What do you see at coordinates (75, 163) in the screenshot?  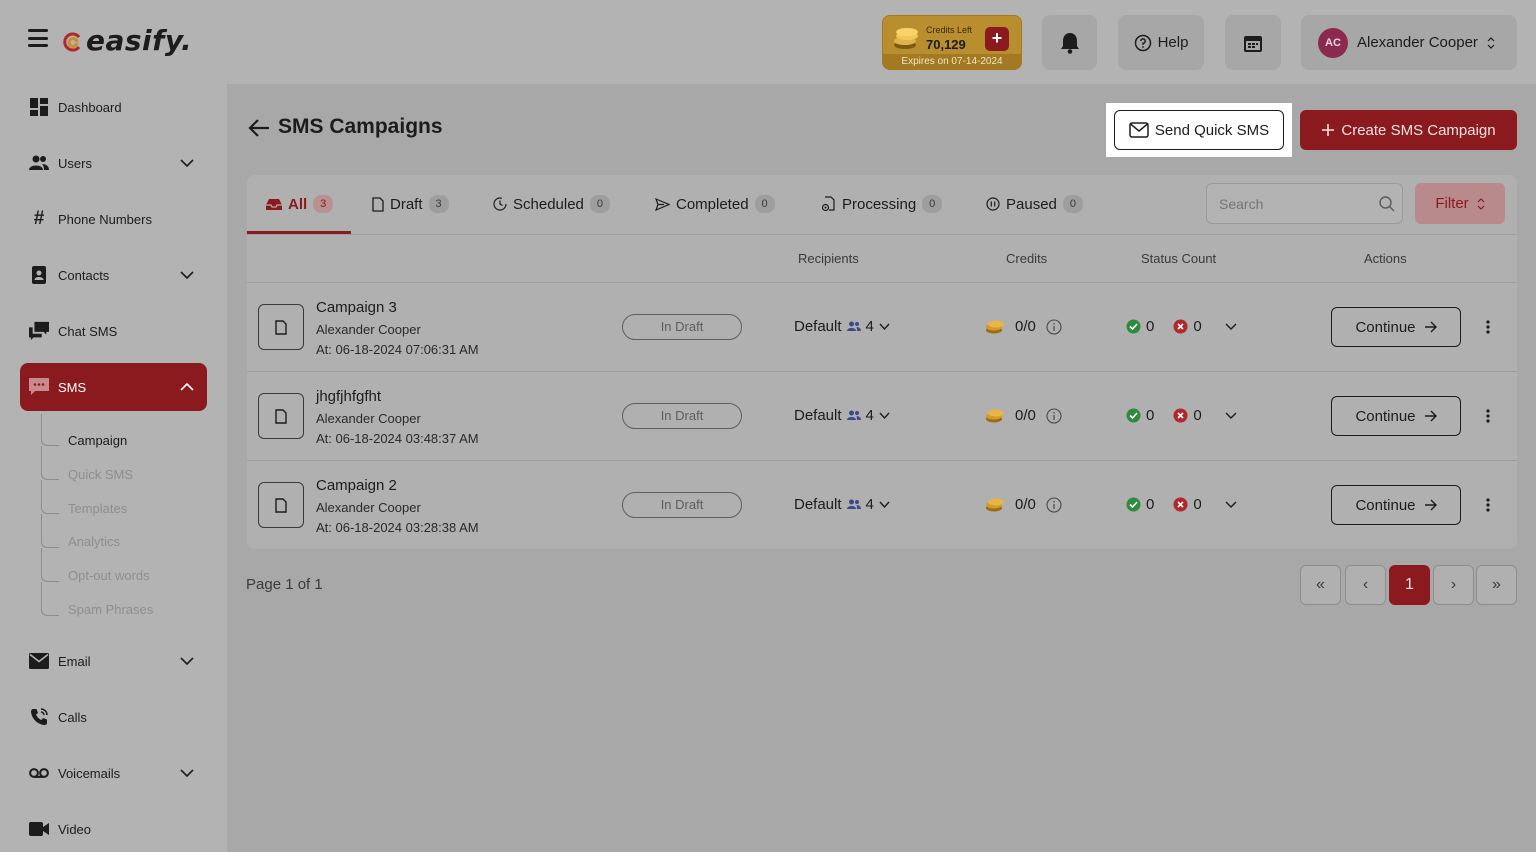 I see `sidebar-item-label: Users` at bounding box center [75, 163].